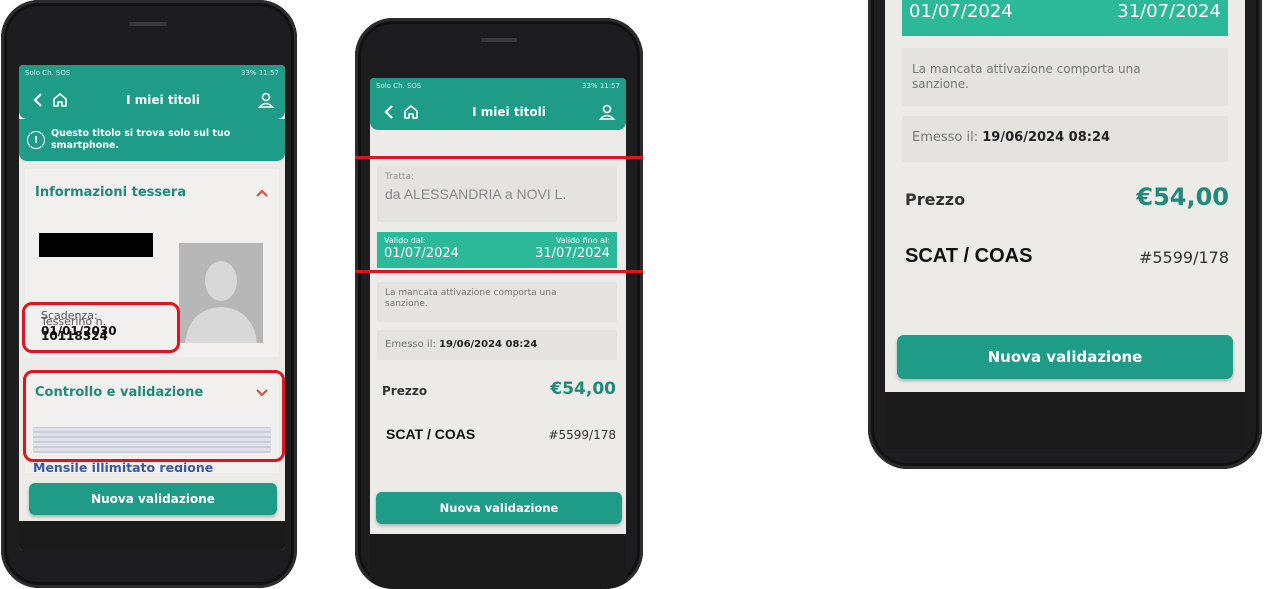  I want to click on tessera-header: Informazioni tessera, so click(152, 192).